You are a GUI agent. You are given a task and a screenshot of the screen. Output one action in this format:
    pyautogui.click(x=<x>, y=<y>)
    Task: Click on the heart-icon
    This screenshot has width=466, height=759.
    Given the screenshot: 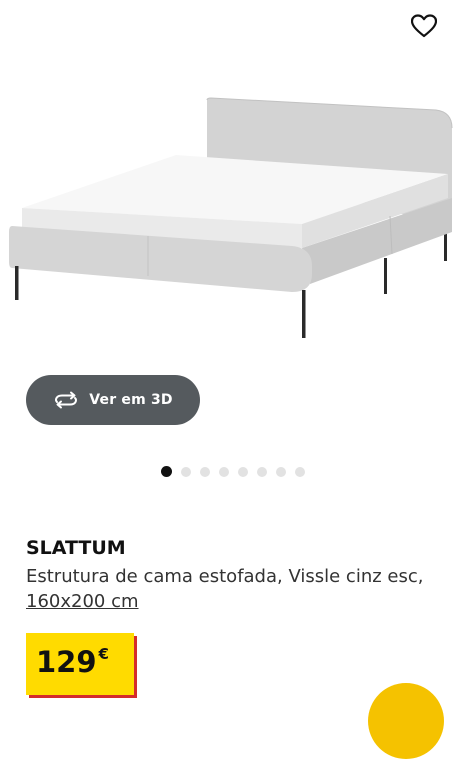 What is the action you would take?
    pyautogui.click(x=424, y=26)
    